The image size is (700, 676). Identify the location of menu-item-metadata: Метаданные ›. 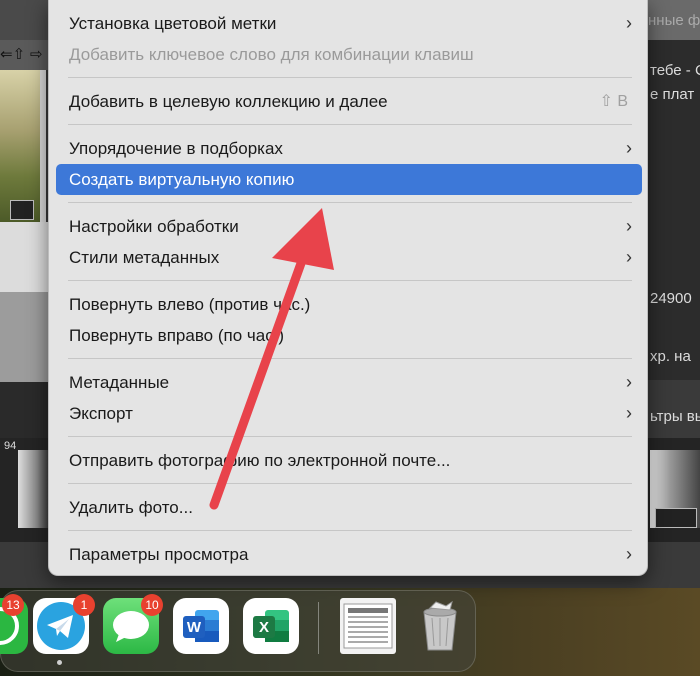
(349, 382).